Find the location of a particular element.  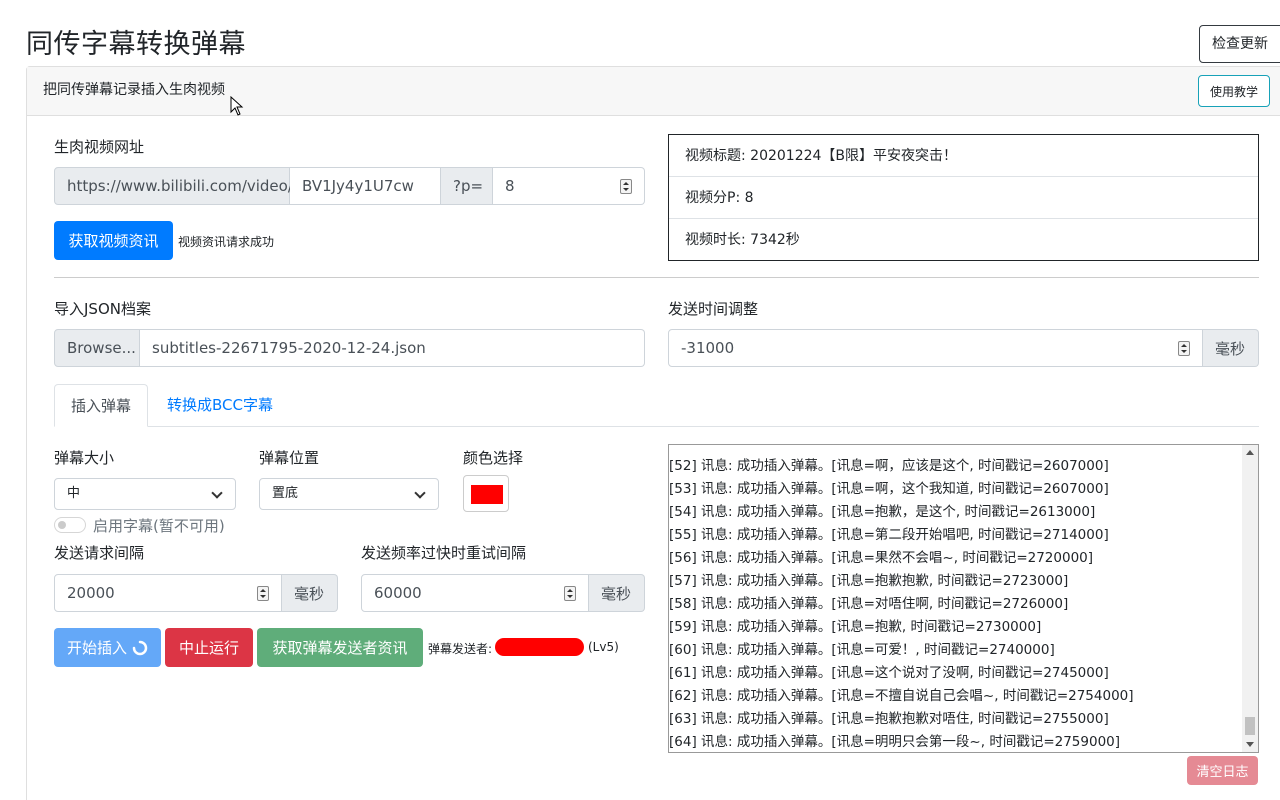

size-label: 弹幕大小 is located at coordinates (84, 458).